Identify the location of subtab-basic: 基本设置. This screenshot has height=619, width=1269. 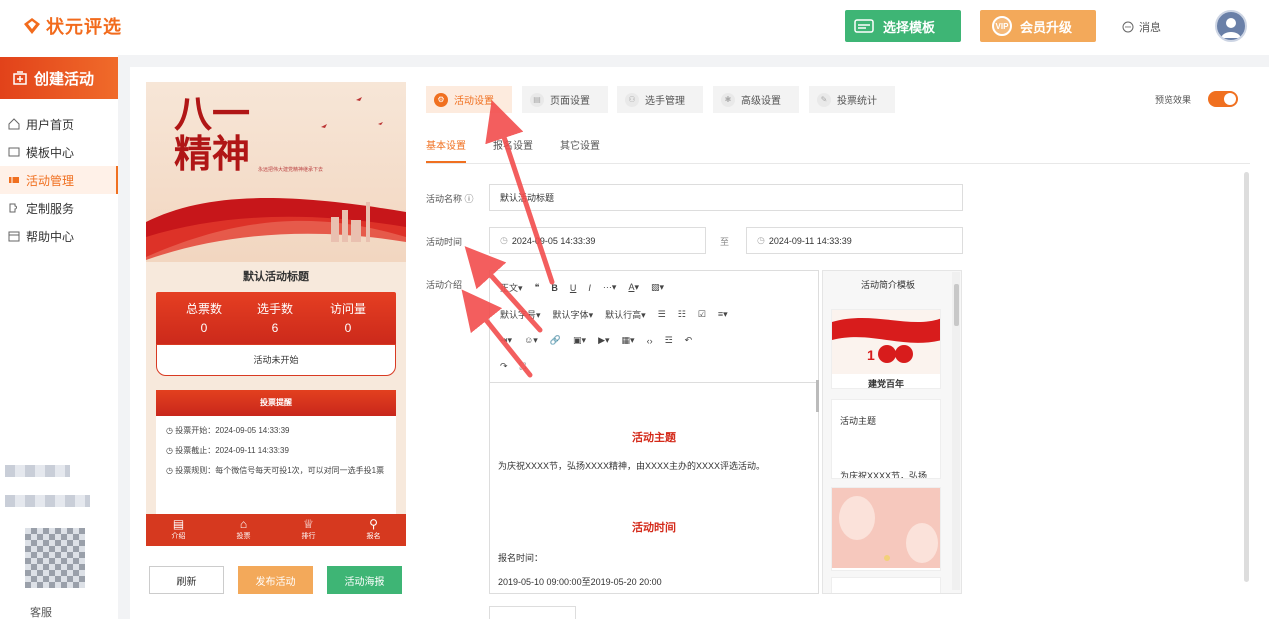
(446, 144).